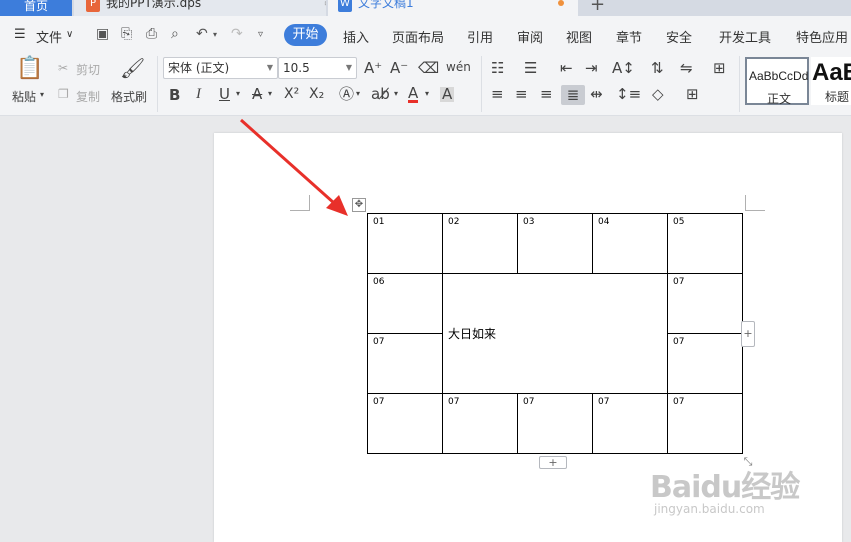  I want to click on baidu-watermark: Baidu经验 jingyan.baidu.com, so click(725, 489).